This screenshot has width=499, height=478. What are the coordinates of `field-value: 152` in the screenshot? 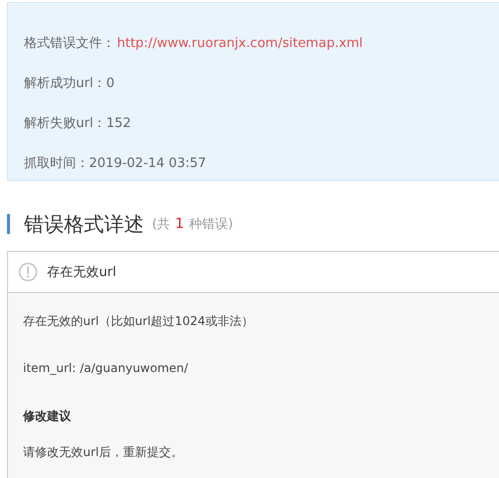 It's located at (119, 123).